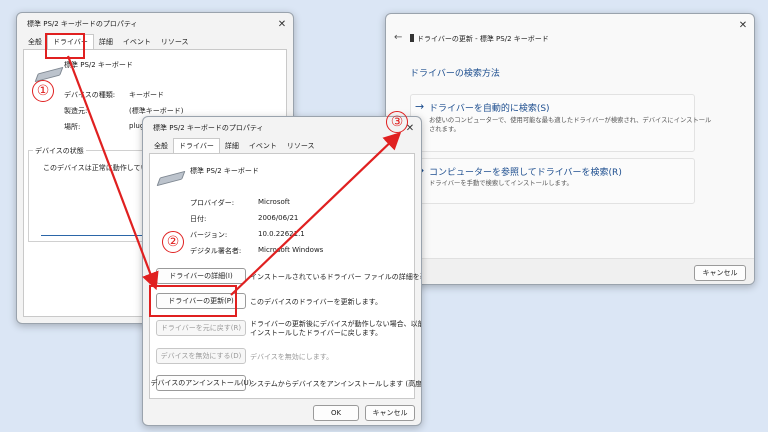 This screenshot has height=432, width=768. Describe the element at coordinates (72, 127) in the screenshot. I see `row-label: 場所:` at that location.